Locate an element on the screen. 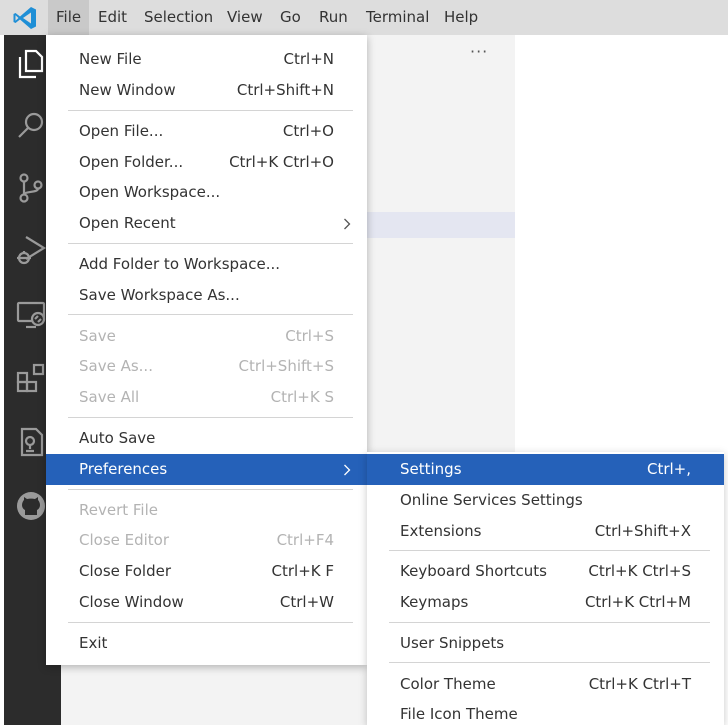  menu-item-extensions: Extensions Ctrl+Shift+X is located at coordinates (545, 531).